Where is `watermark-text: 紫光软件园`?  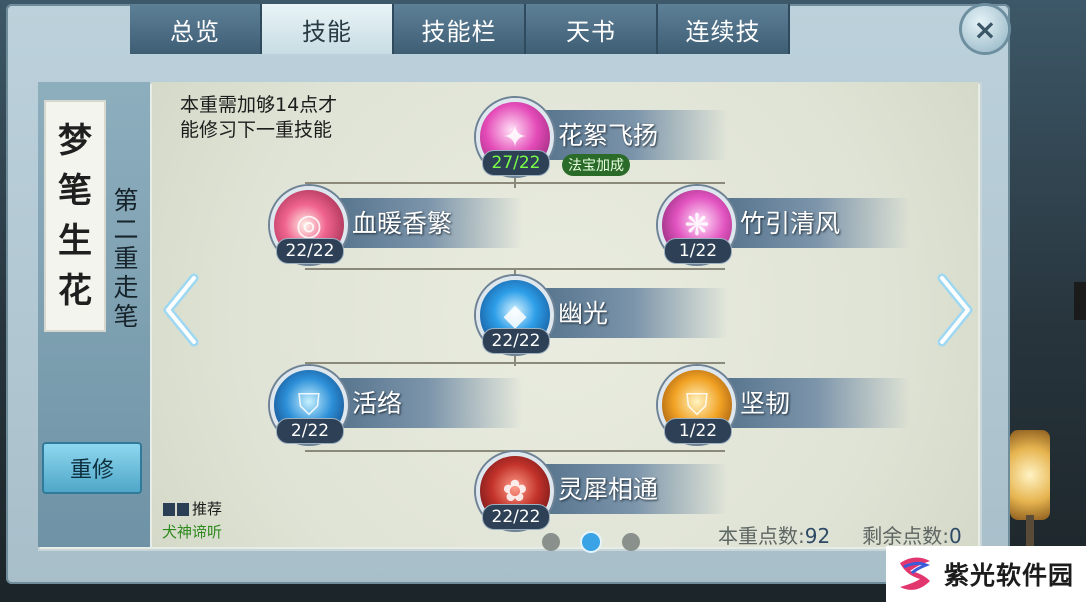
watermark-text: 紫光软件园 is located at coordinates (1009, 575).